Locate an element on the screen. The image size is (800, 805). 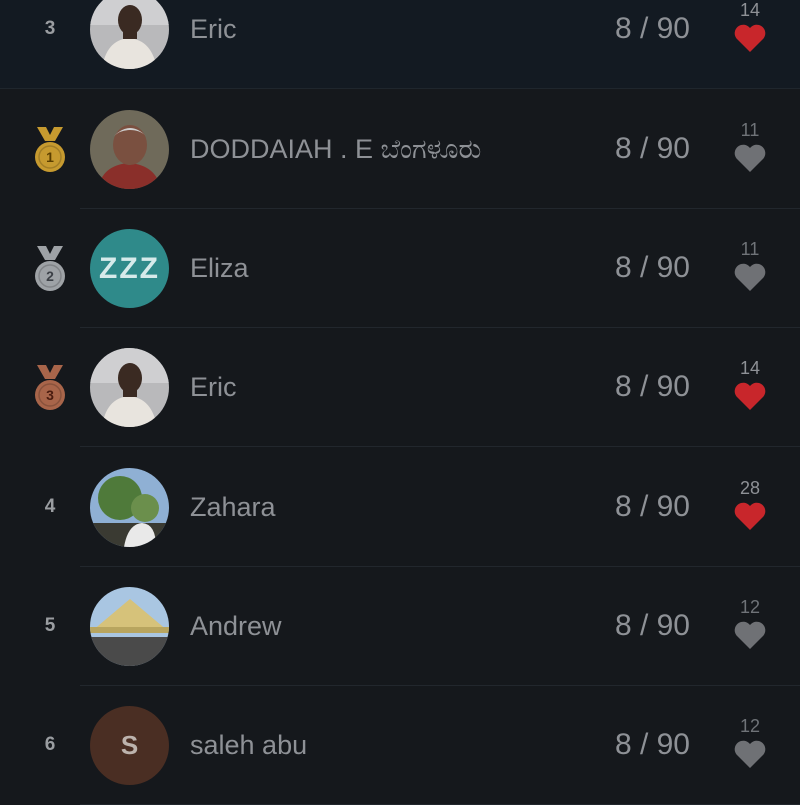
rank-cell: 1 is located at coordinates (50, 149).